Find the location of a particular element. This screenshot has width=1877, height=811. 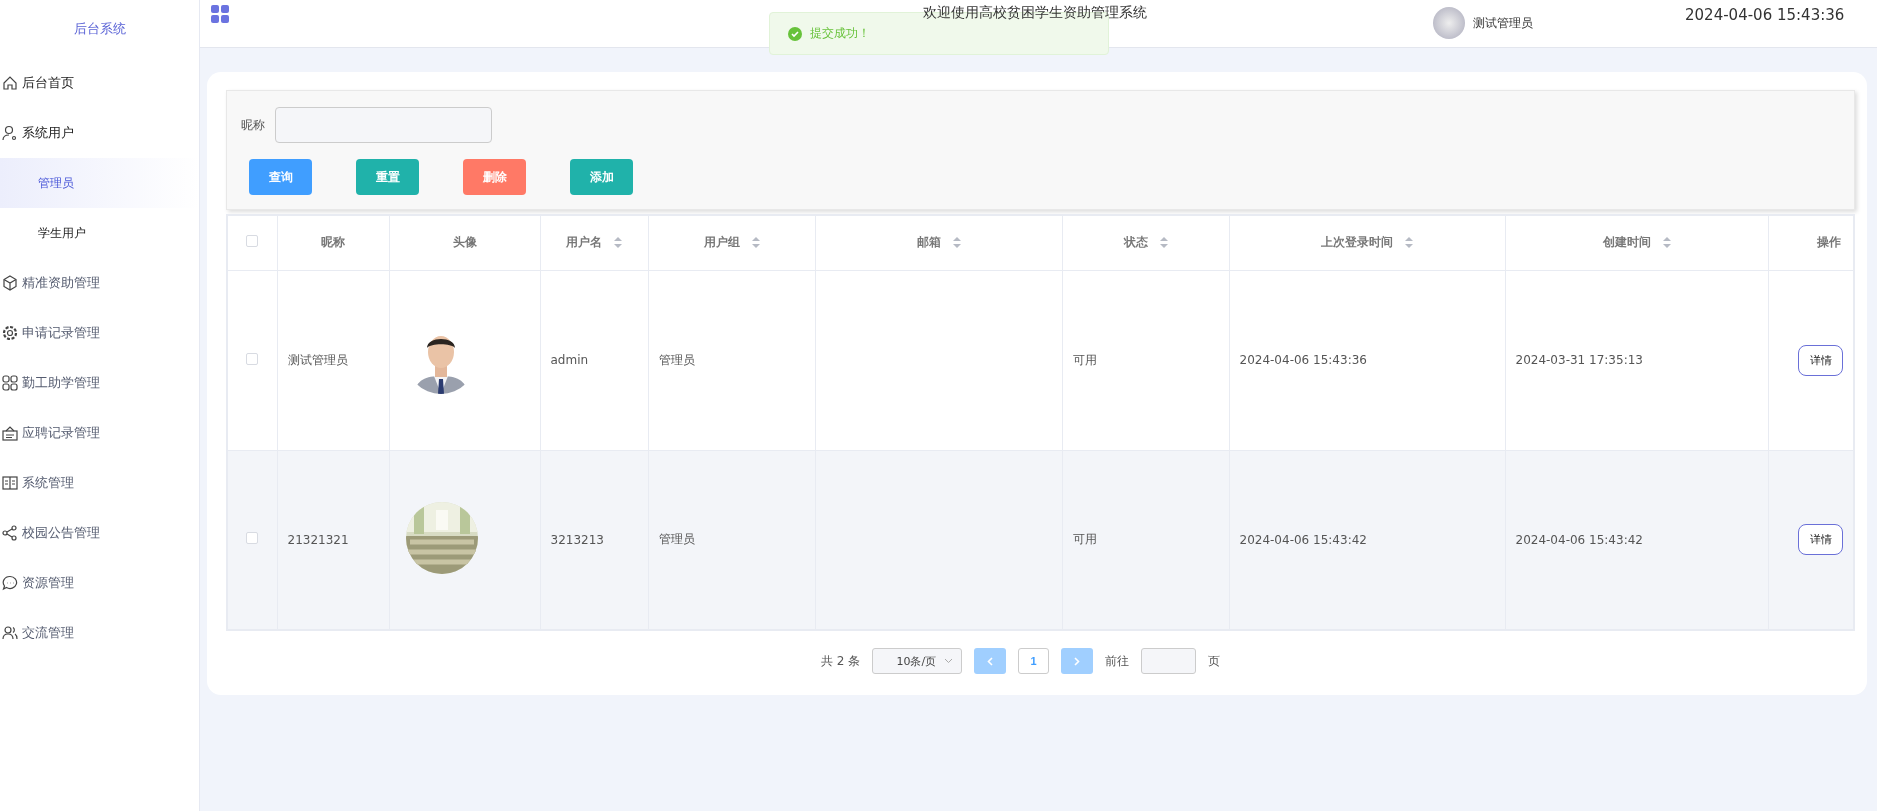

sidebar-item: 精准资助管理 is located at coordinates (99, 283).